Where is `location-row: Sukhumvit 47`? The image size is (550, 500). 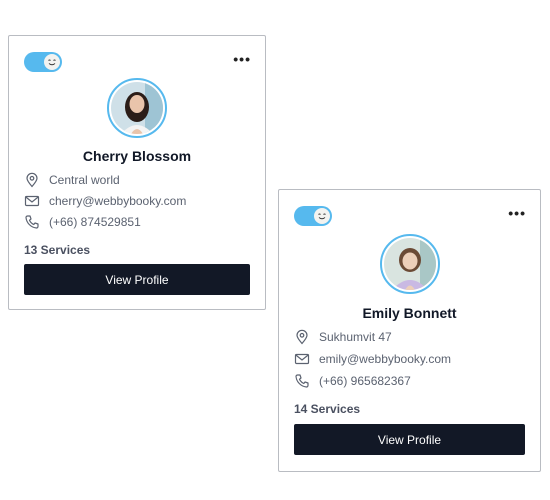
location-row: Sukhumvit 47 is located at coordinates (343, 337).